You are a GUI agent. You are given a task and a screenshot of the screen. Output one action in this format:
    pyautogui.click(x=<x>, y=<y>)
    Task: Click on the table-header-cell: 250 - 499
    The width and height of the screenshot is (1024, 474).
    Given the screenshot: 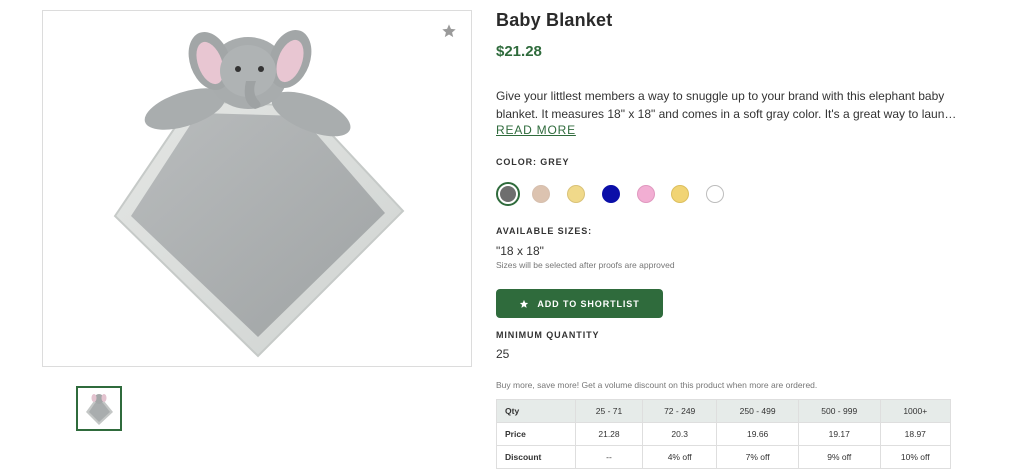 What is the action you would take?
    pyautogui.click(x=757, y=411)
    